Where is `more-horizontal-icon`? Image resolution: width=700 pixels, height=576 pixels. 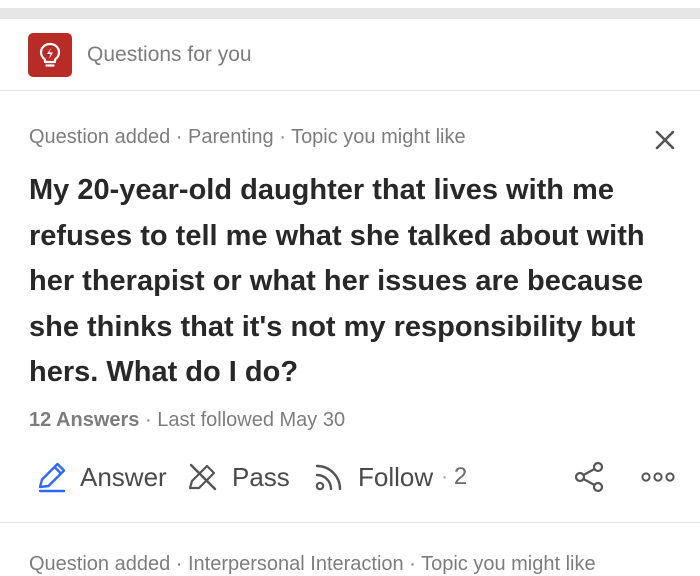 more-horizontal-icon is located at coordinates (658, 477).